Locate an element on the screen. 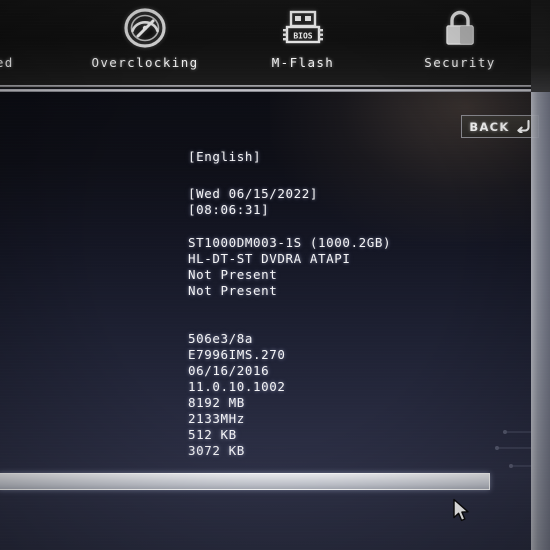 This screenshot has height=550, width=550. back-button: BACK is located at coordinates (500, 126).